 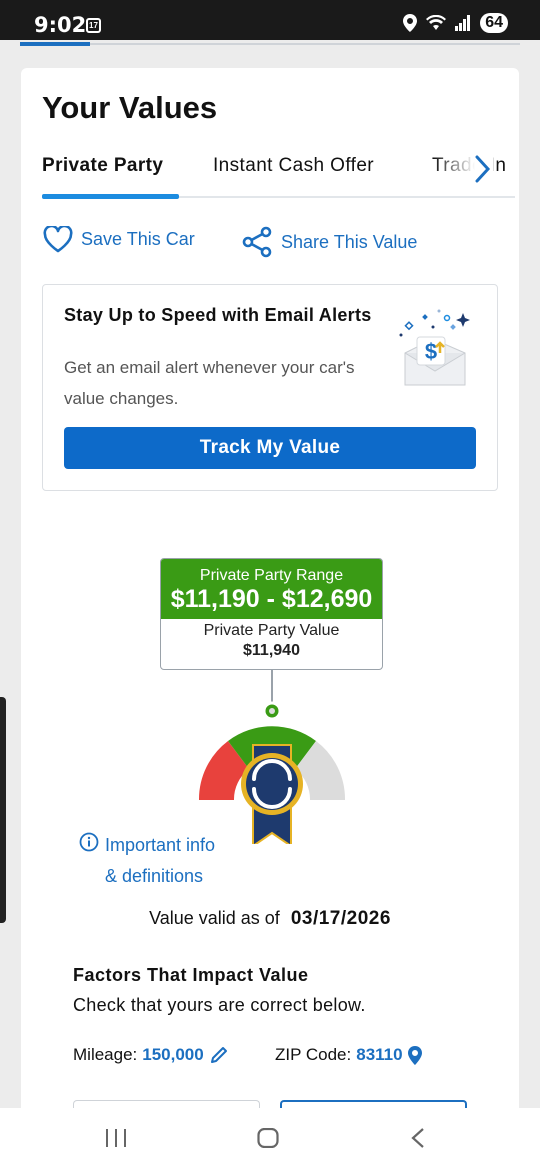 I want to click on factors-subtitle: Check that yours are correct below., so click(x=219, y=1005).